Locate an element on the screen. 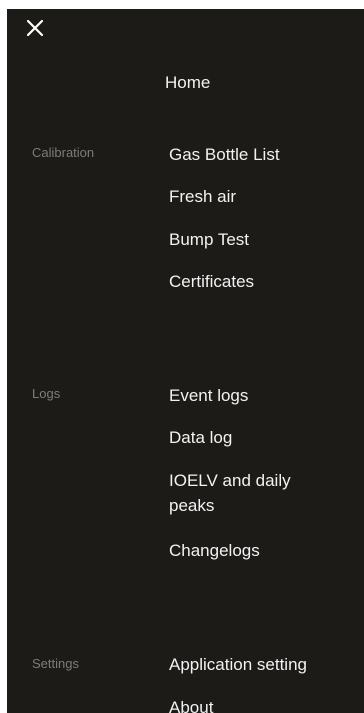 Image resolution: width=364 pixels, height=713 pixels. menu-item-bump-test: Bump Test is located at coordinates (209, 239).